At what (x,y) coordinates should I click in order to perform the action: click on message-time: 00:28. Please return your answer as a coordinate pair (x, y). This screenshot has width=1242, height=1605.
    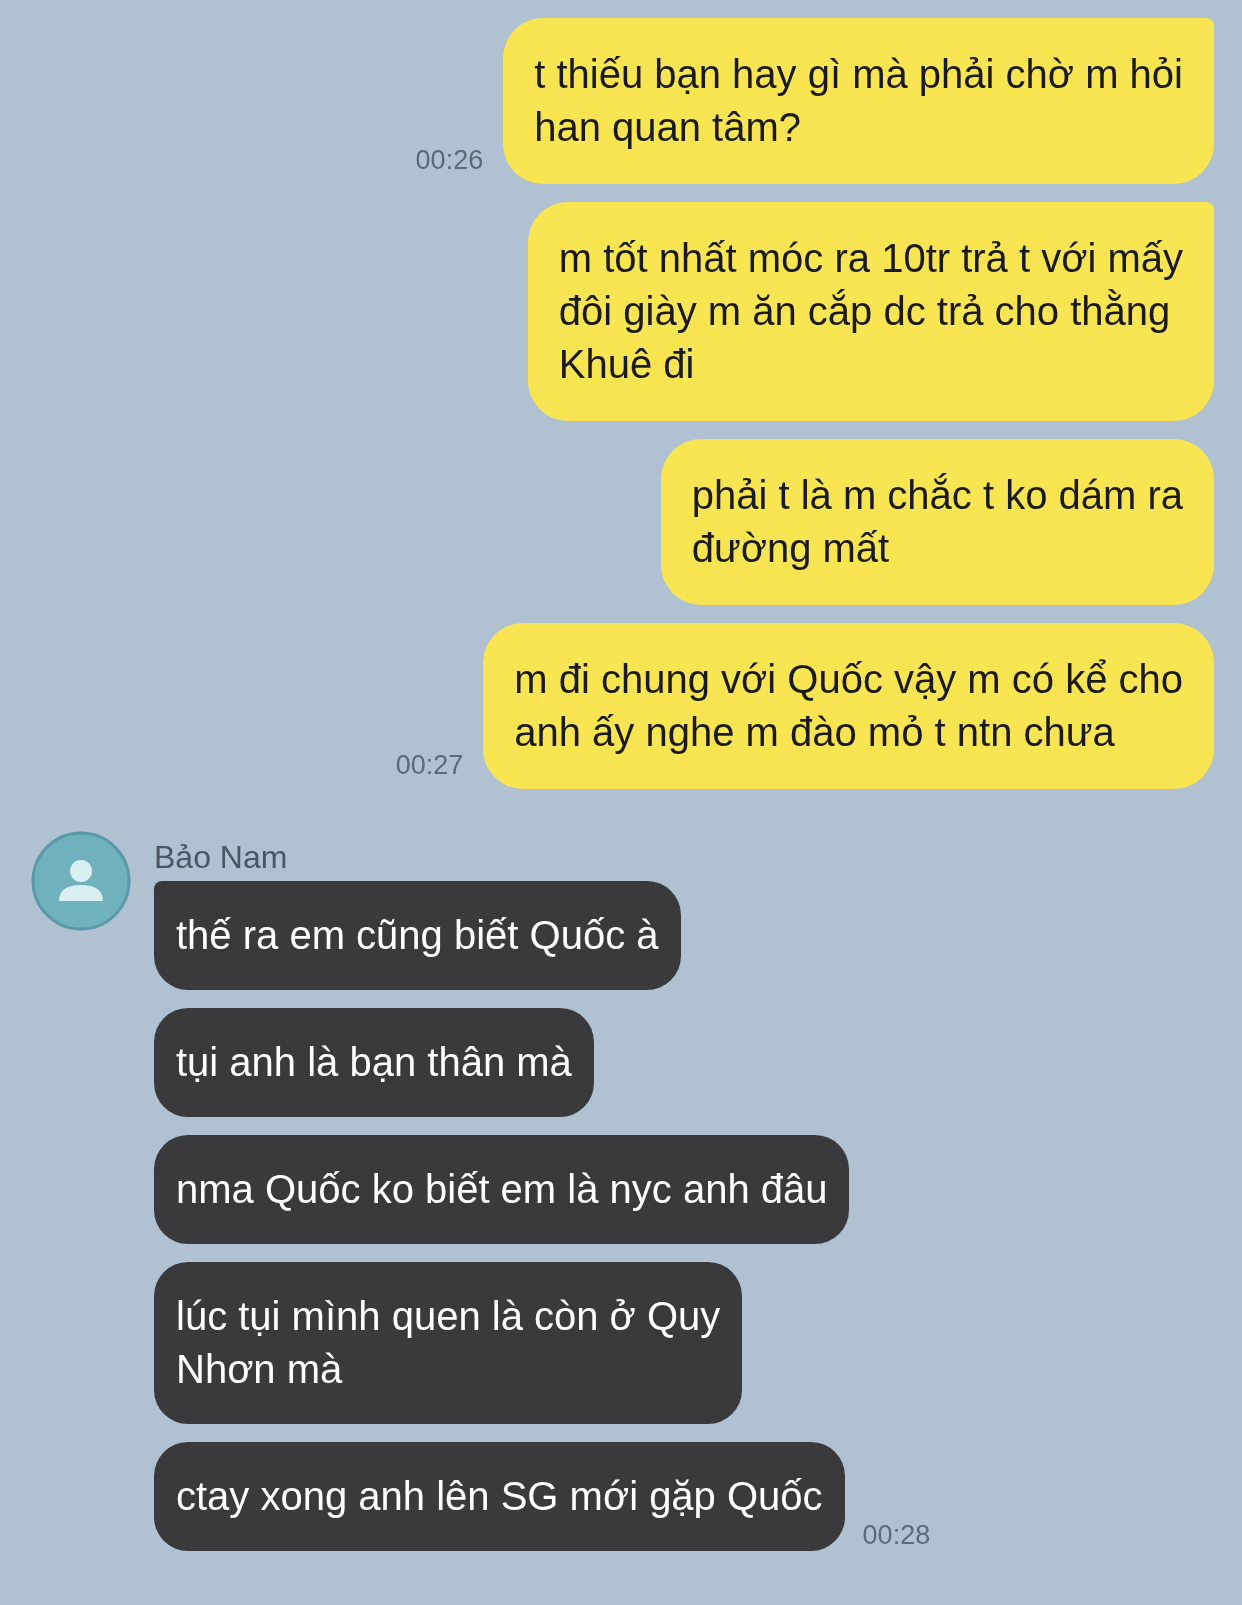
    Looking at the image, I should click on (896, 1535).